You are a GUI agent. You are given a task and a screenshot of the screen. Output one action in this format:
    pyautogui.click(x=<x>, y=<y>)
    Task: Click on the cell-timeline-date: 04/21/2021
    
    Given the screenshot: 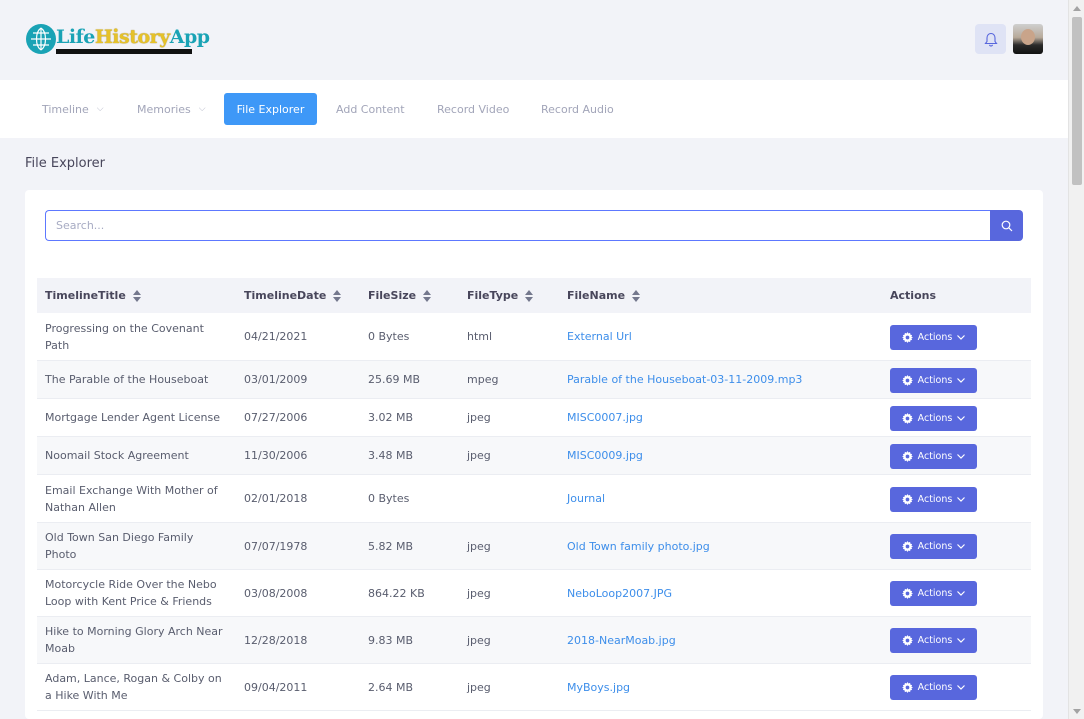 What is the action you would take?
    pyautogui.click(x=276, y=336)
    